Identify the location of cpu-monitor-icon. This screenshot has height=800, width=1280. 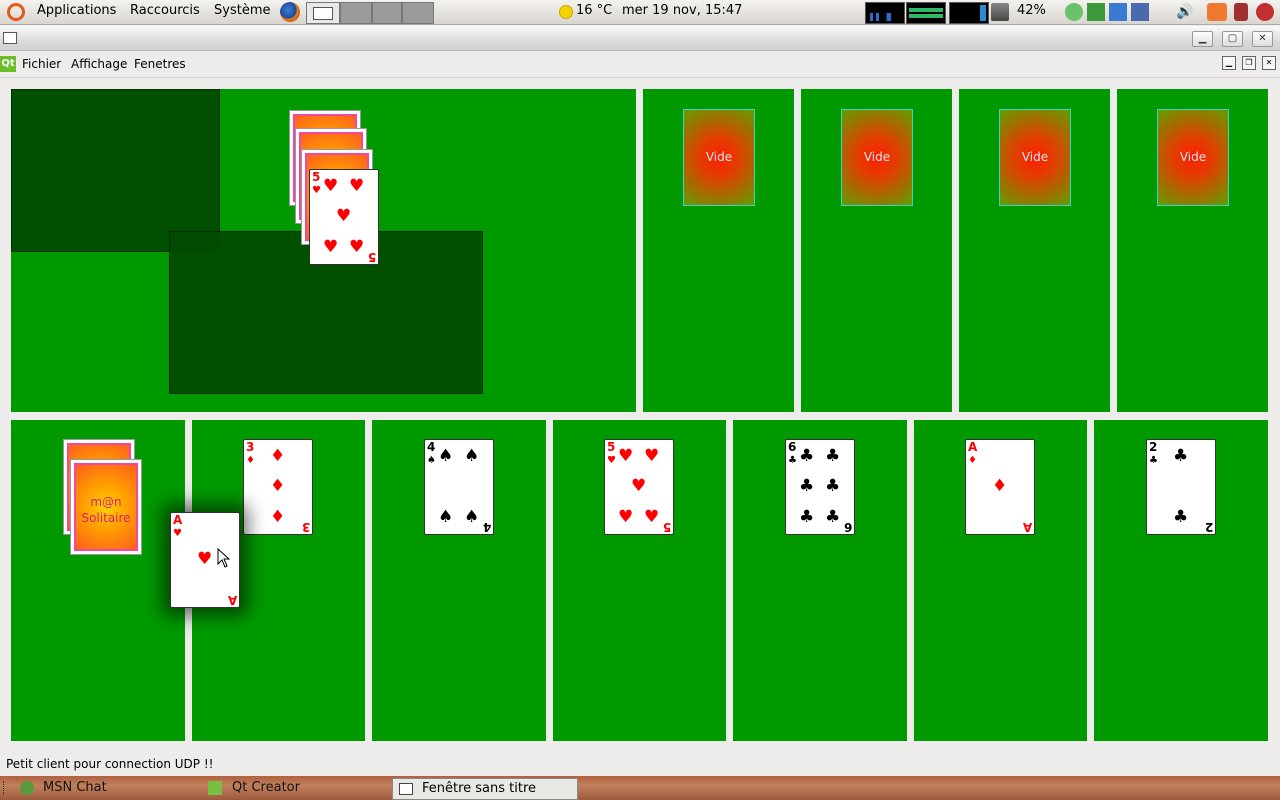
(885, 13).